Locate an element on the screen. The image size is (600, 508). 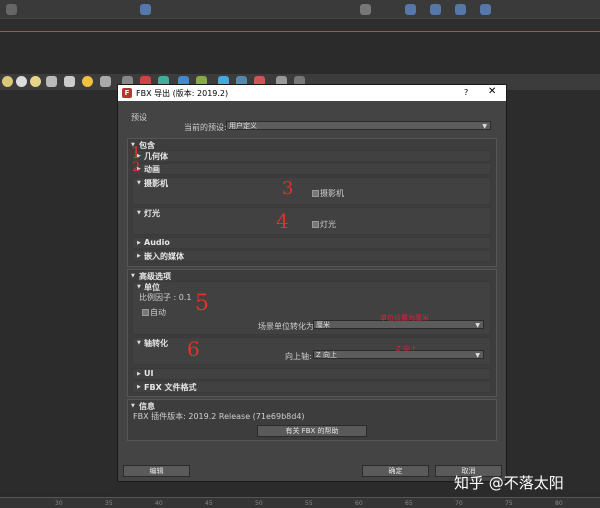
annotation-number: 6 is located at coordinates (193, 349).